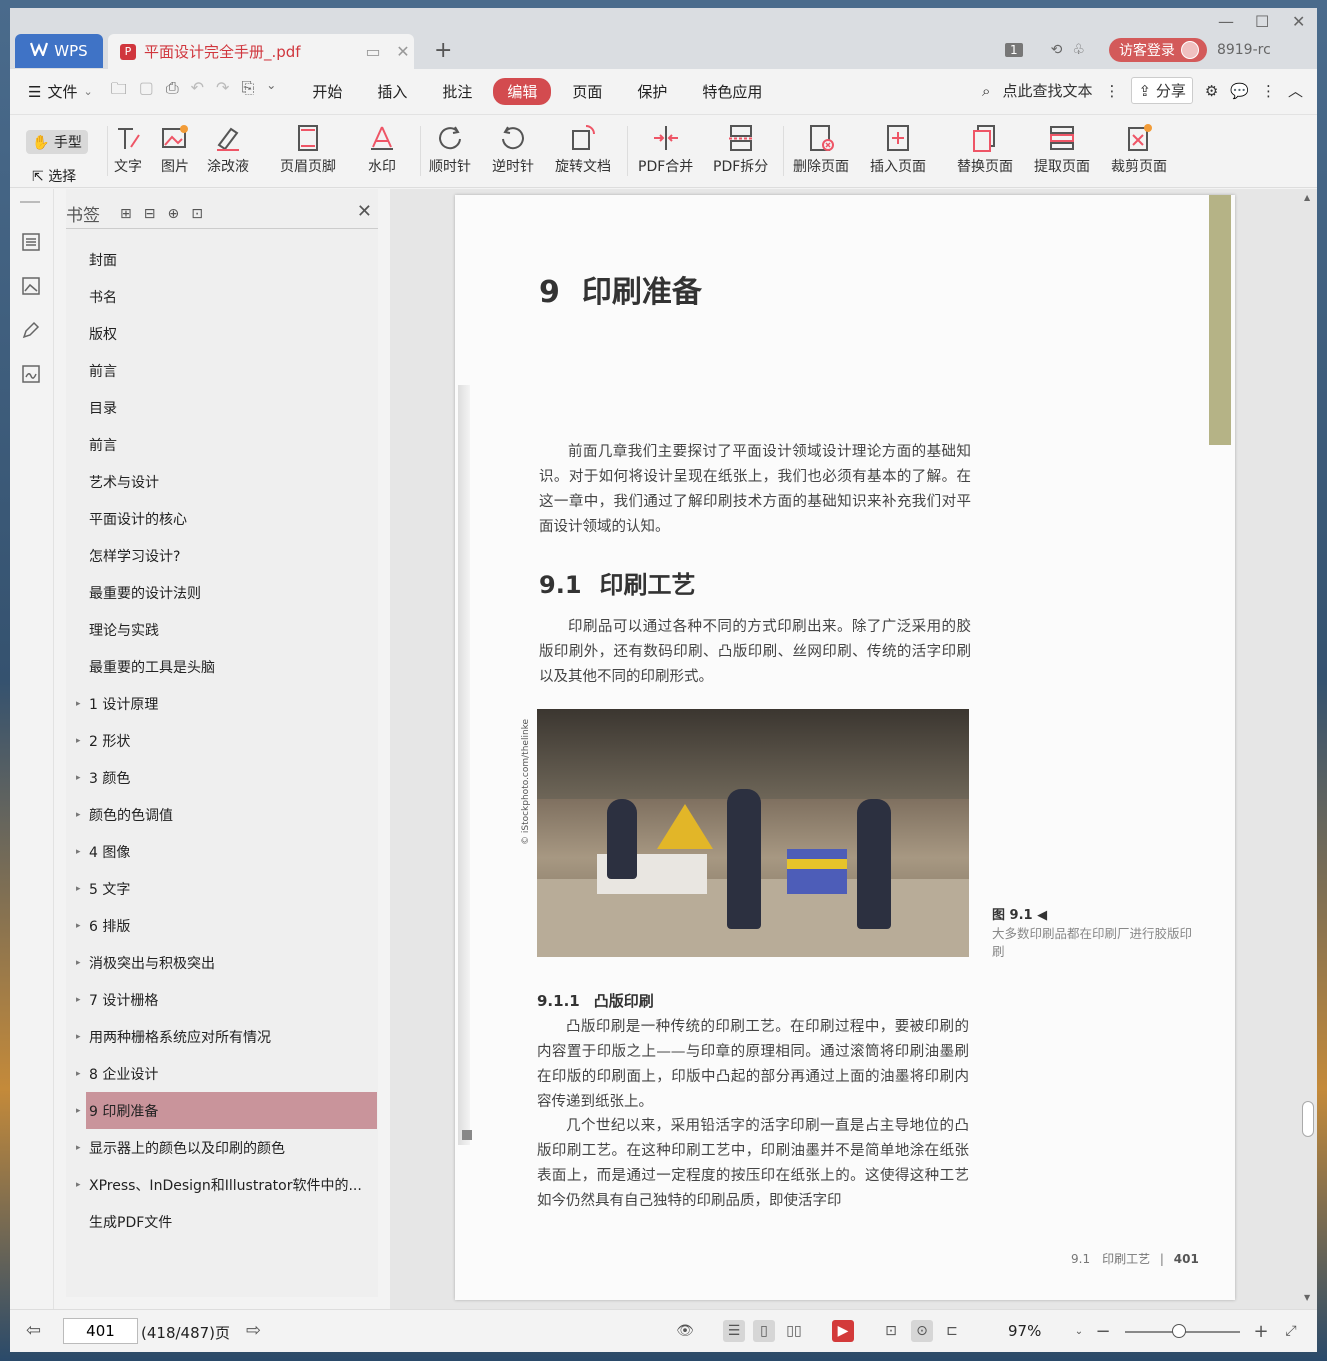  I want to click on sync-icon: ⟲, so click(1057, 50).